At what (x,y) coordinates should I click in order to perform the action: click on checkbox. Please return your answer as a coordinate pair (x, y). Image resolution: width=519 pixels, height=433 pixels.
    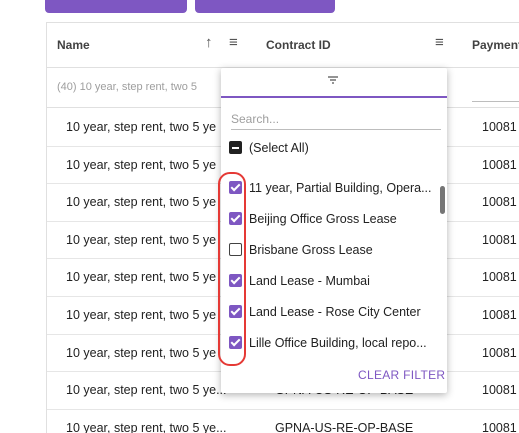
    Looking at the image, I should click on (235, 147).